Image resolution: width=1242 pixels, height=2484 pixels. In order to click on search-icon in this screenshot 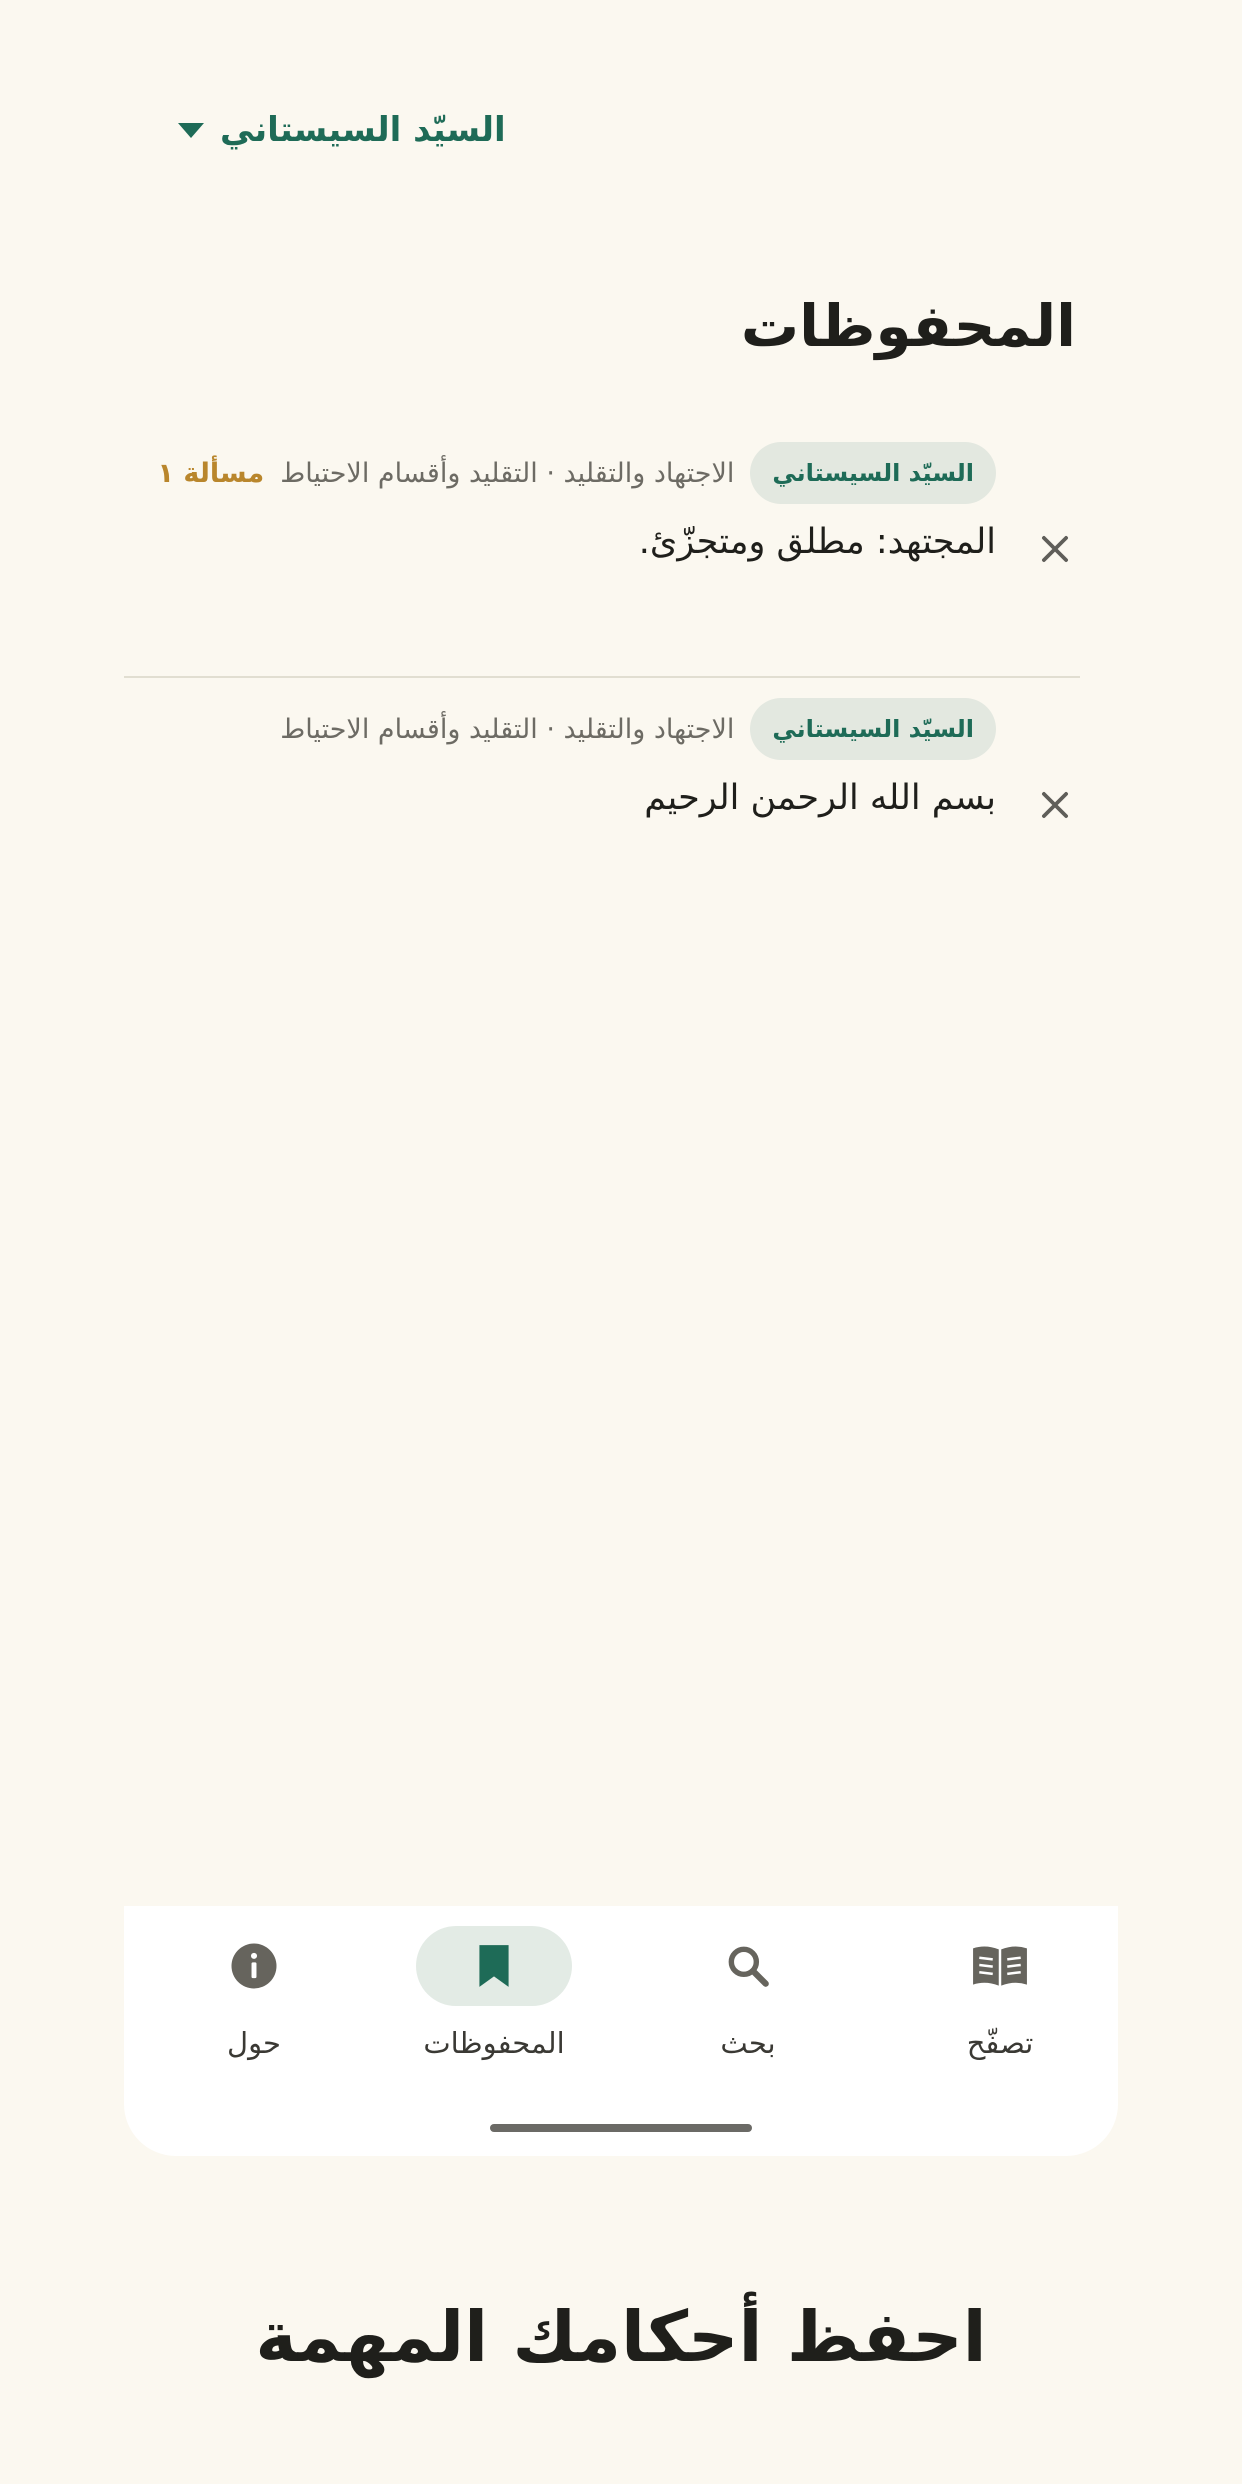, I will do `click(748, 1966)`.